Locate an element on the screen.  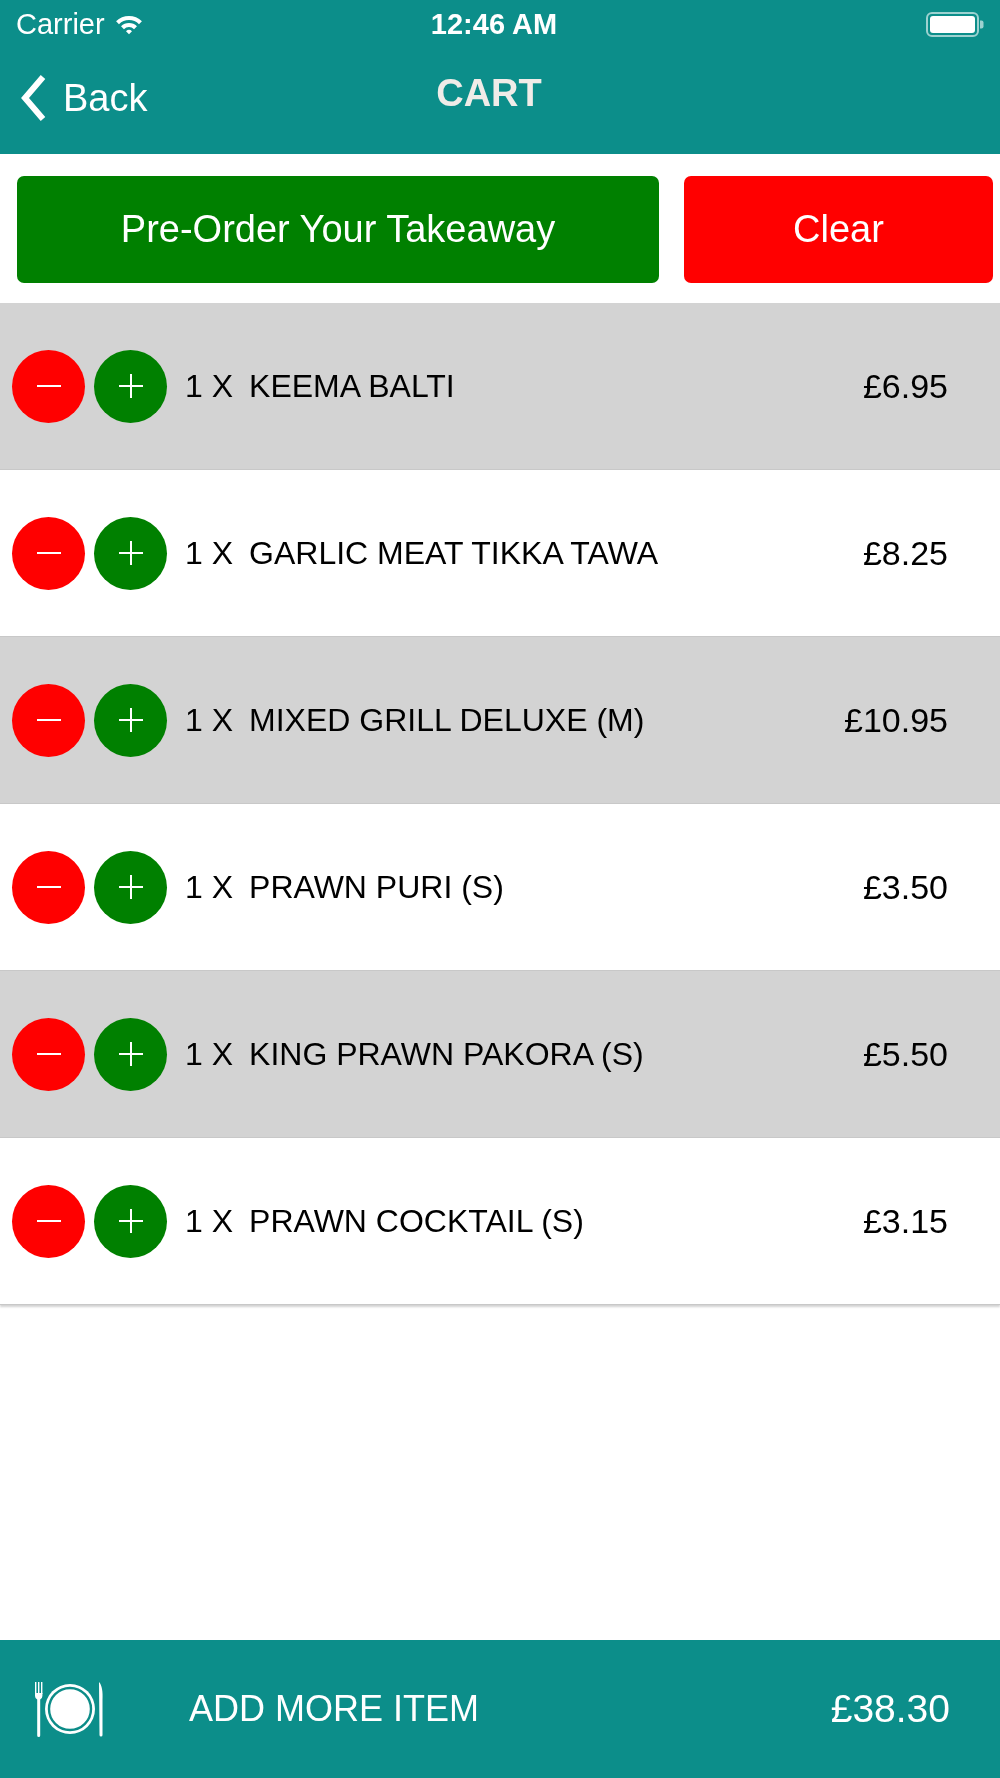
item-price: £8.25 is located at coordinates (905, 553).